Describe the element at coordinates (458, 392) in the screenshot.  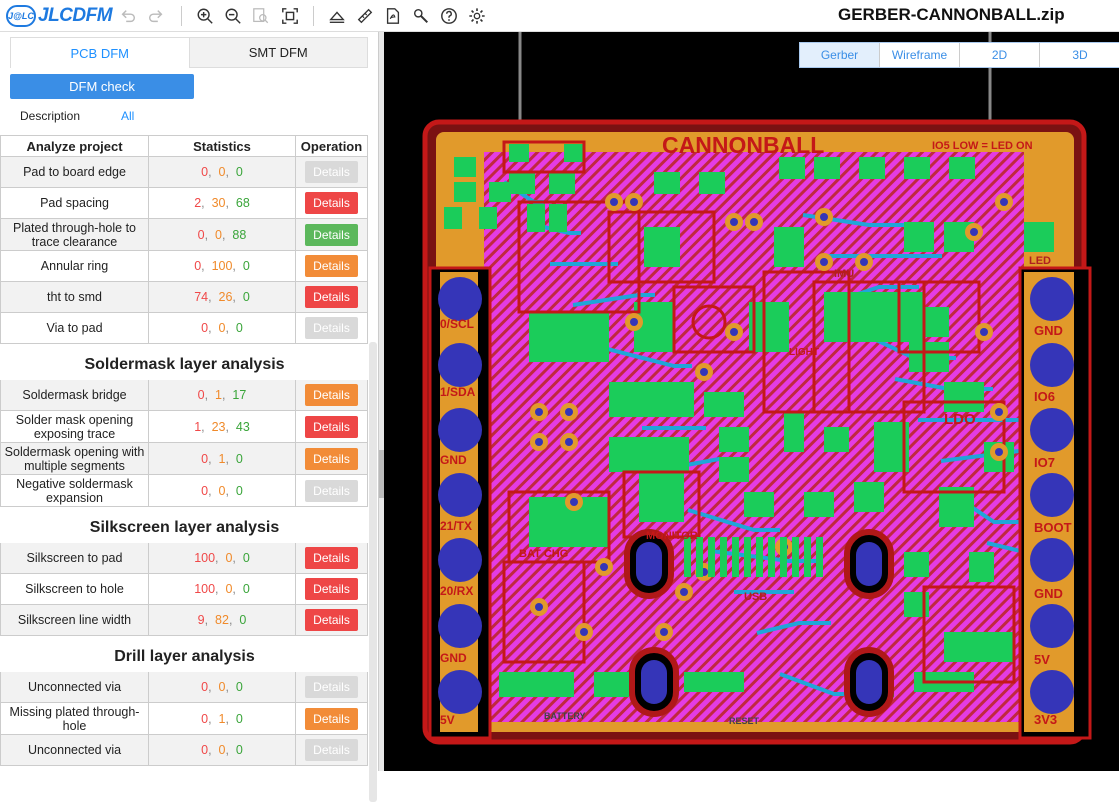
I see `pcb-label: 1/SDA` at that location.